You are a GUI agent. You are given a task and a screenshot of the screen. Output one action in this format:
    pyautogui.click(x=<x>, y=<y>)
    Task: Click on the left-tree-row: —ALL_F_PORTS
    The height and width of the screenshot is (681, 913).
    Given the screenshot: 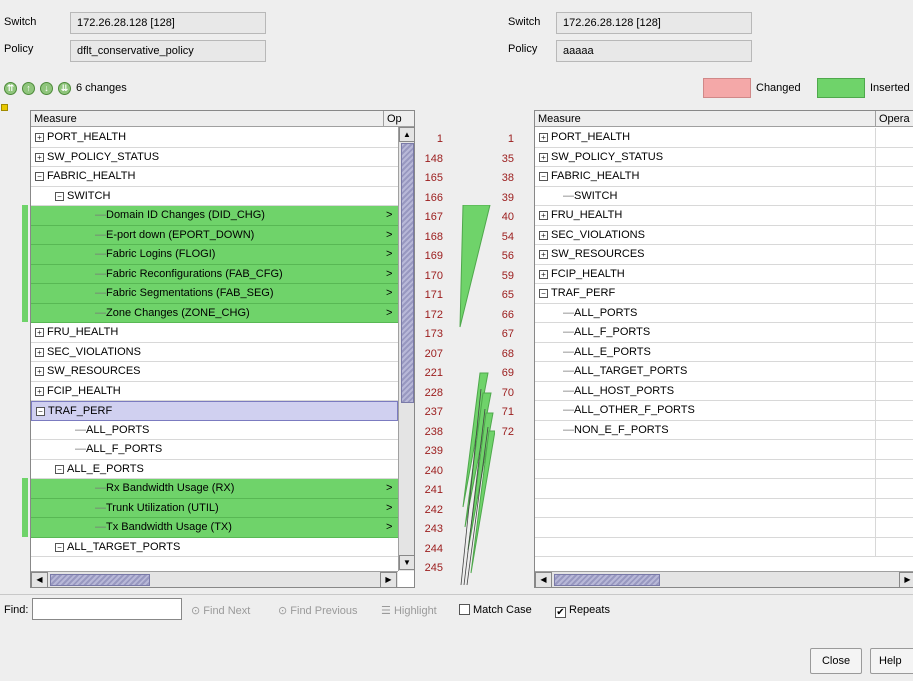 What is the action you would take?
    pyautogui.click(x=214, y=450)
    